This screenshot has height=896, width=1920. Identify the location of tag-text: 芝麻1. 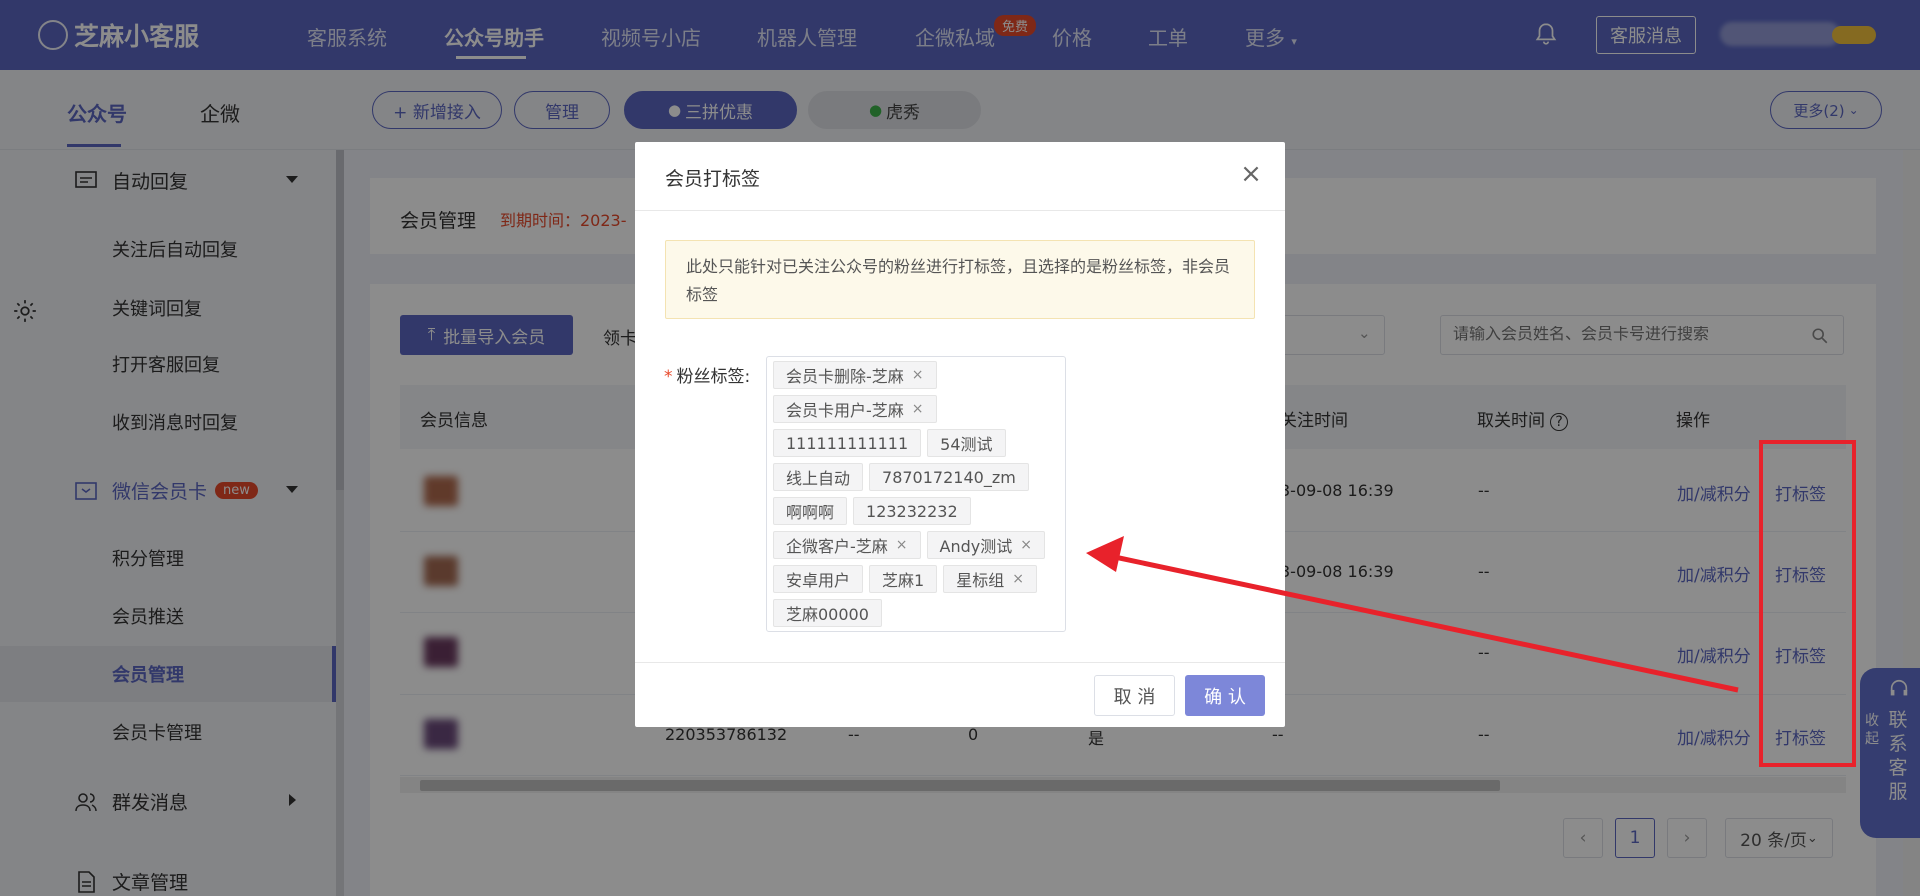
(903, 580).